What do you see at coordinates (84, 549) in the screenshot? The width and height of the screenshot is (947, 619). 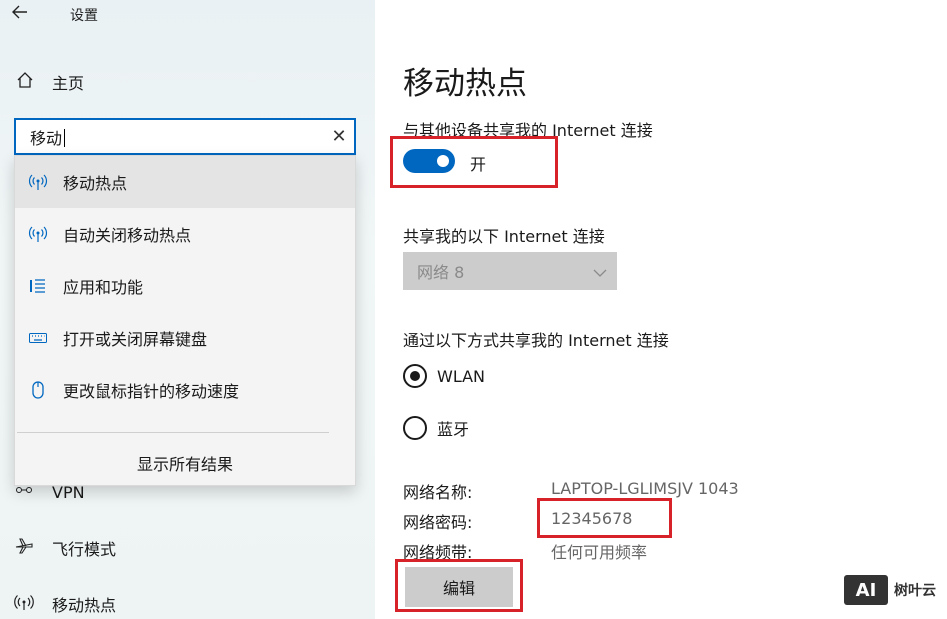 I see `sidebar-item-label: 飞行模式` at bounding box center [84, 549].